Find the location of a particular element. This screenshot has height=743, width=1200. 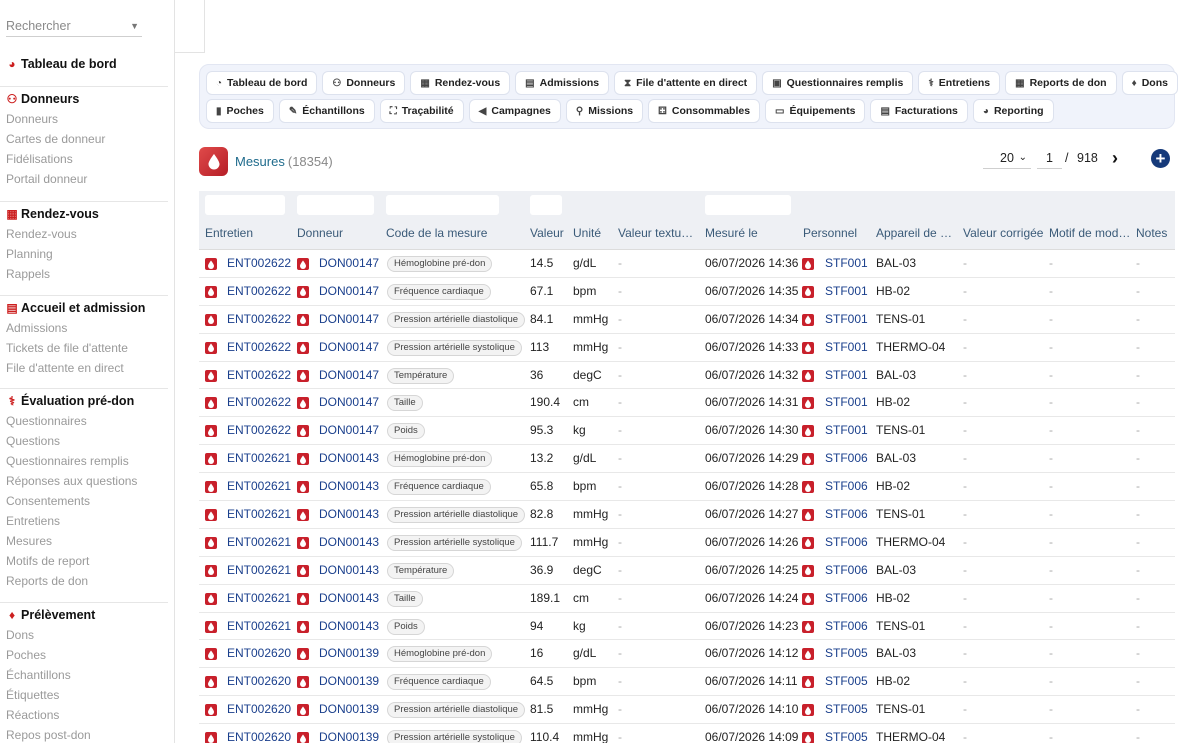

column-header: Valeur is located at coordinates (547, 233).